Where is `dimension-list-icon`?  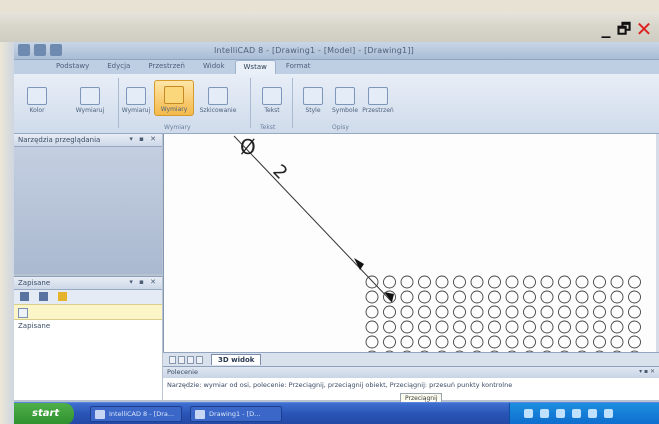
dimension-list-icon is located at coordinates (90, 96).